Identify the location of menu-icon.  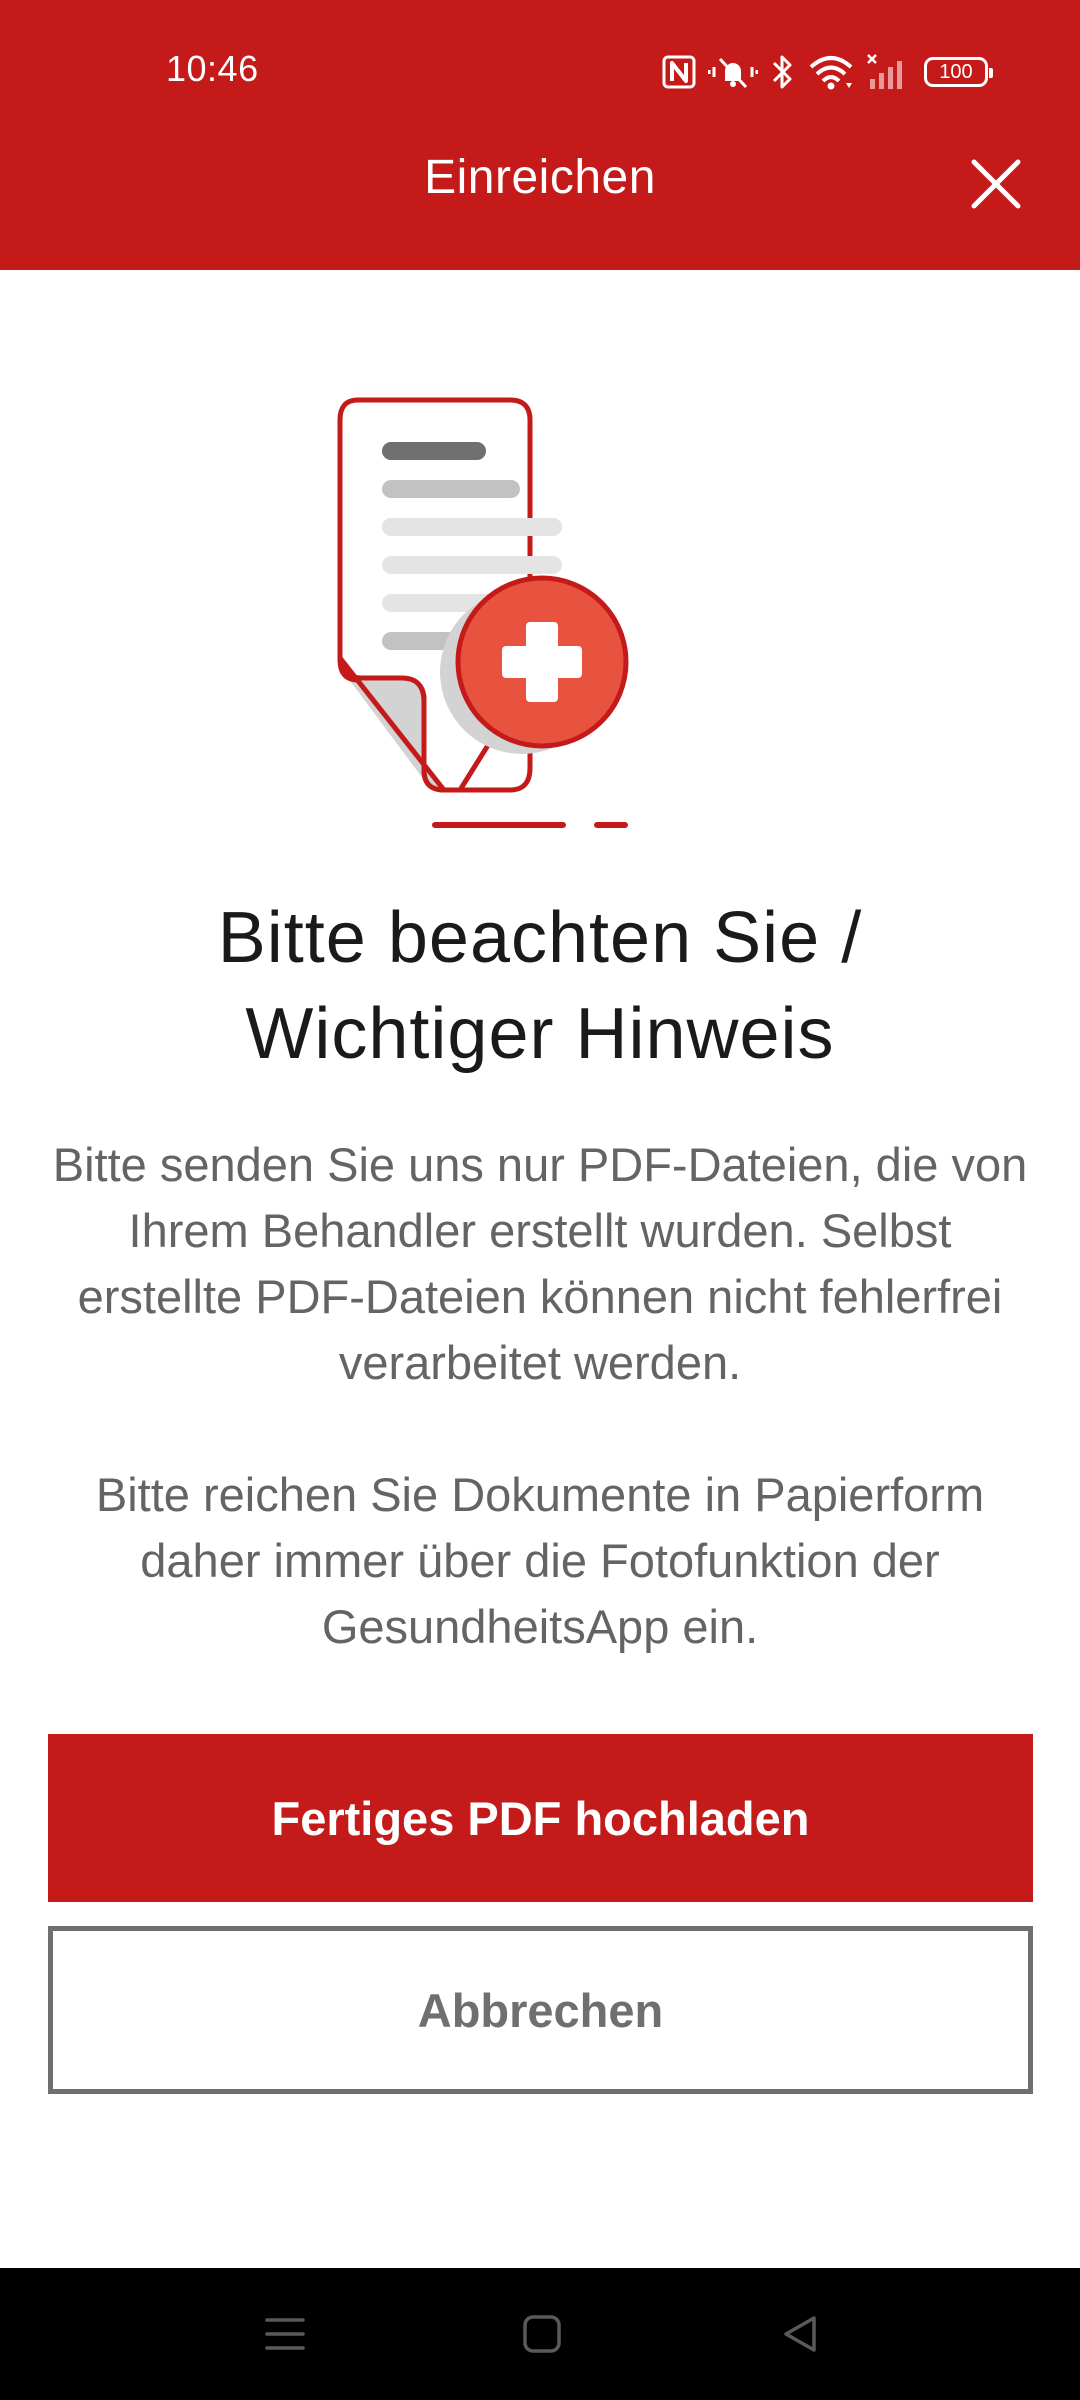
(285, 2334).